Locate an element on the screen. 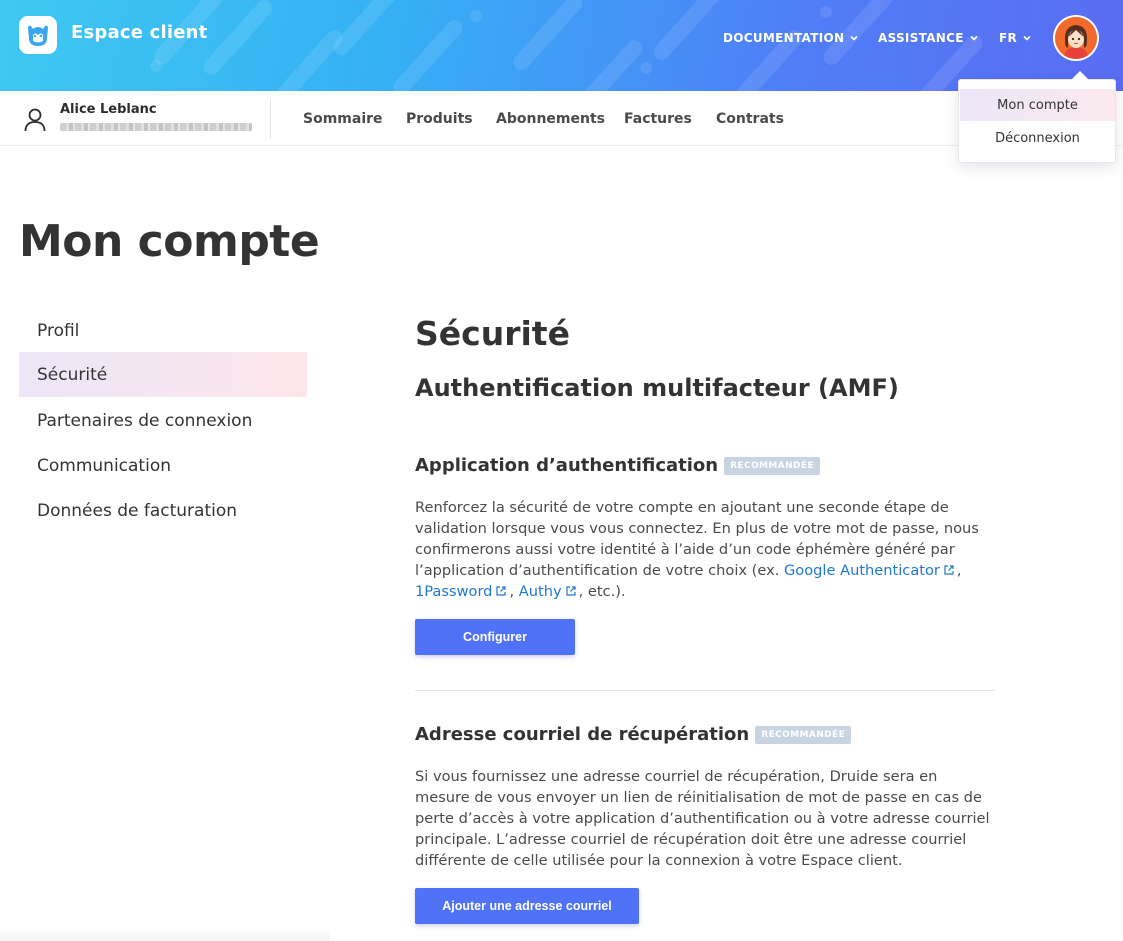  sidebar-item-profil: Profil is located at coordinates (163, 330).